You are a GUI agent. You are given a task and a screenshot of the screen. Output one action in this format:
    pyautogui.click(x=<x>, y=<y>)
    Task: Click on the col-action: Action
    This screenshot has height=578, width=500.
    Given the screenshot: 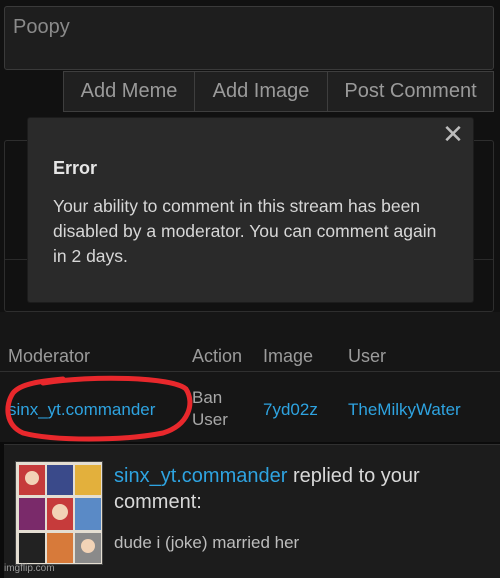 What is the action you would take?
    pyautogui.click(x=217, y=356)
    